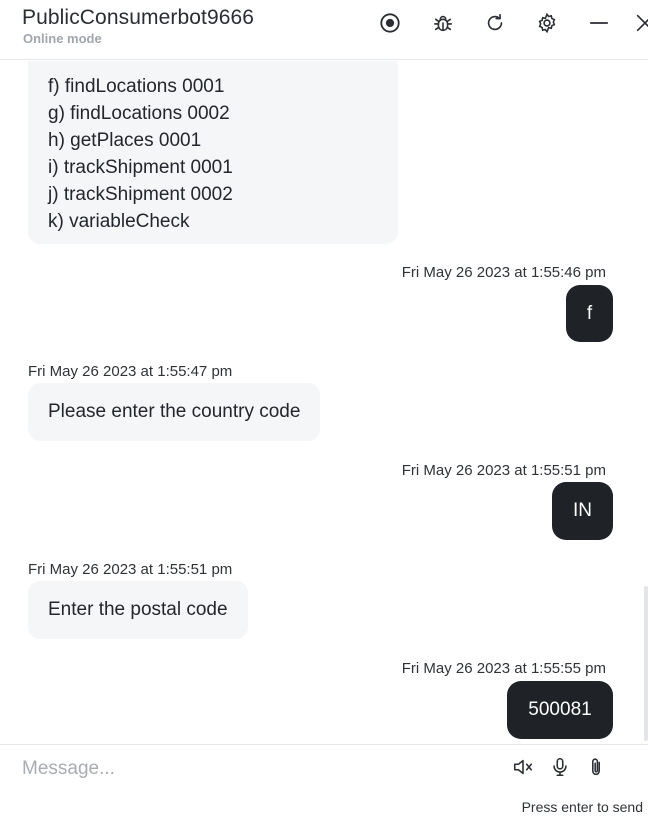  Describe the element at coordinates (582, 807) in the screenshot. I see `send-hint: Press enter to send` at that location.